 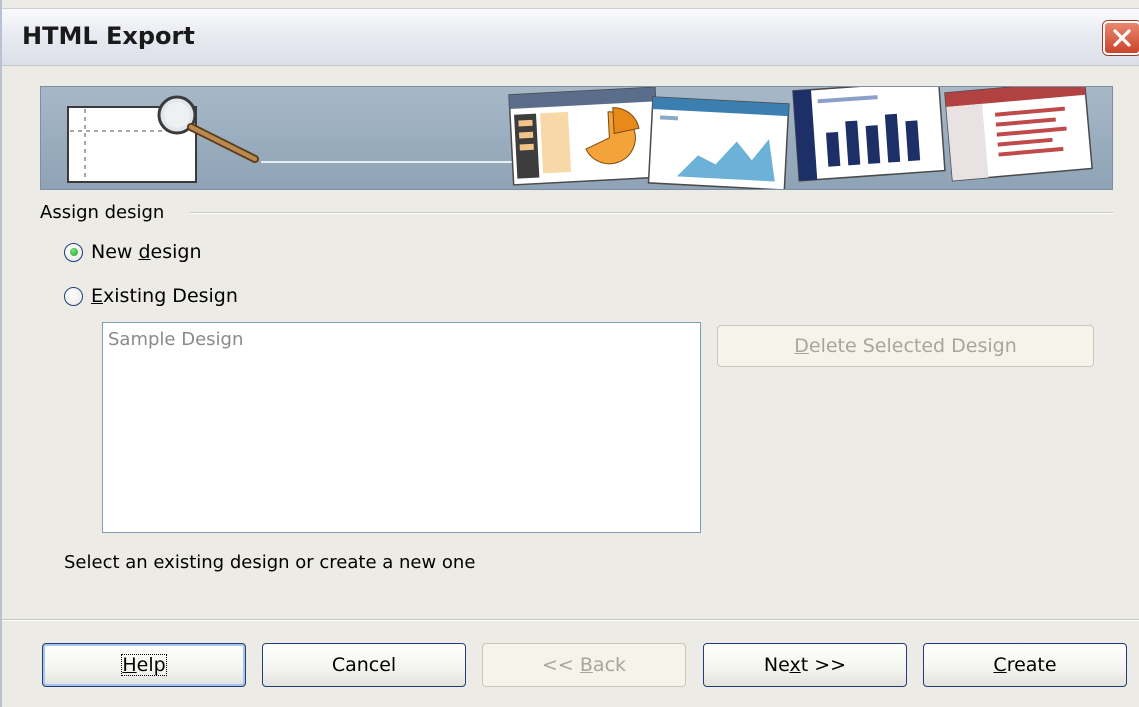 I want to click on cancel-button-label: Cancel, so click(x=364, y=665).